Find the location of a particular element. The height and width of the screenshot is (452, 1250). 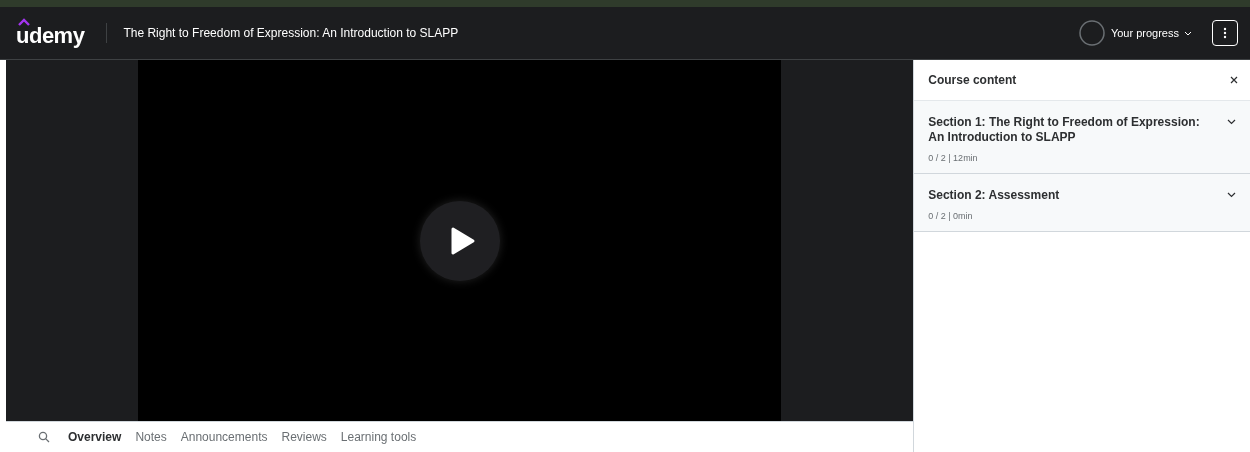

progress-dropdown: Your progress is located at coordinates (1151, 33).